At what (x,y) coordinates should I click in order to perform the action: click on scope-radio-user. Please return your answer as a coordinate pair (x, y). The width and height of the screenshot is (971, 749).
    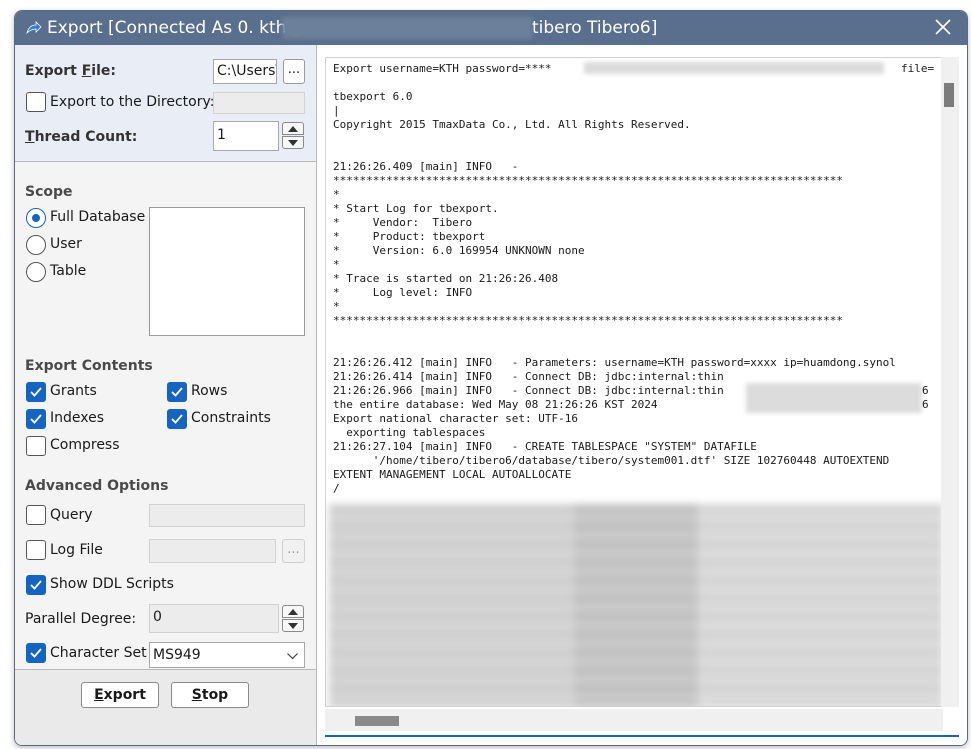
    Looking at the image, I should click on (36, 245).